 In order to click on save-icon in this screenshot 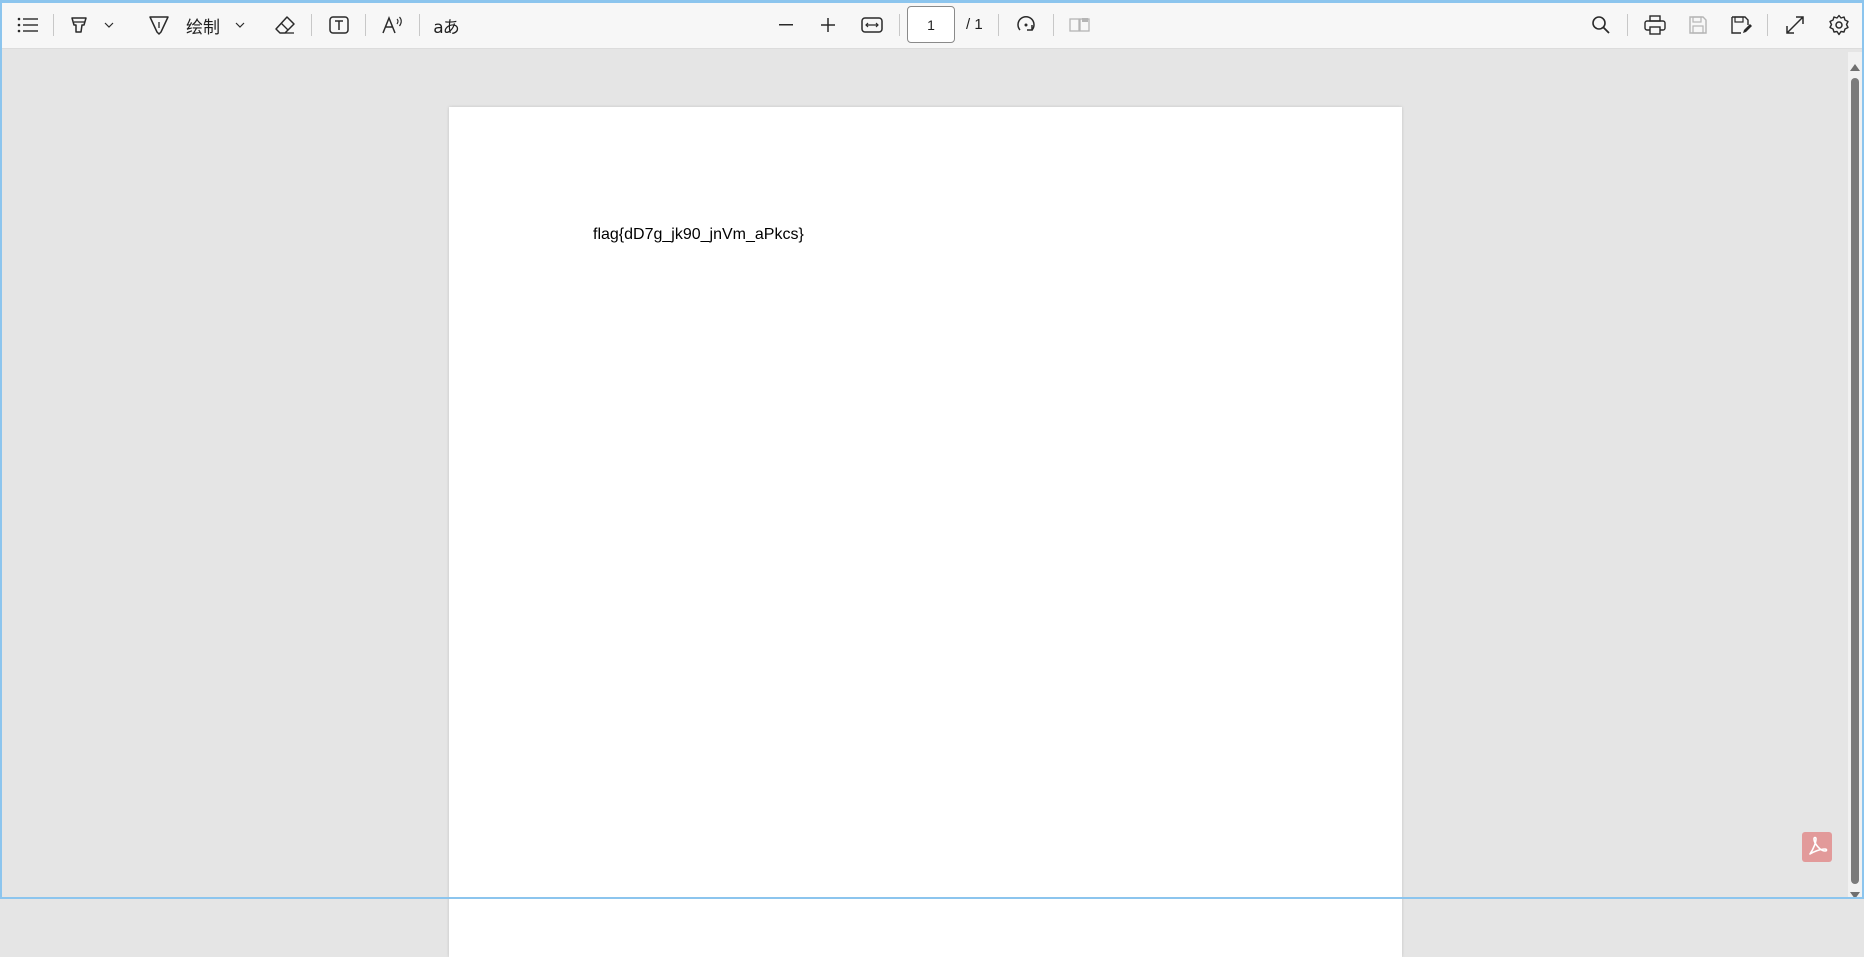, I will do `click(1698, 25)`.